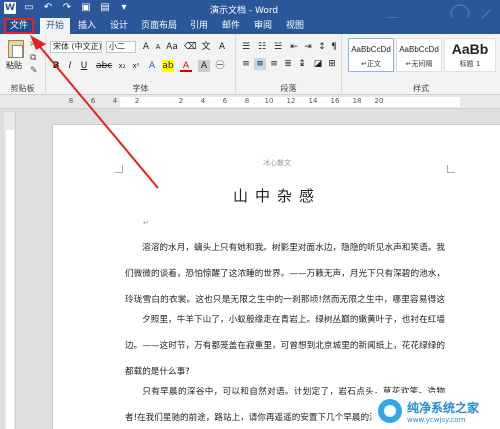 This screenshot has height=429, width=500. I want to click on ruler-number: 6, so click(225, 101).